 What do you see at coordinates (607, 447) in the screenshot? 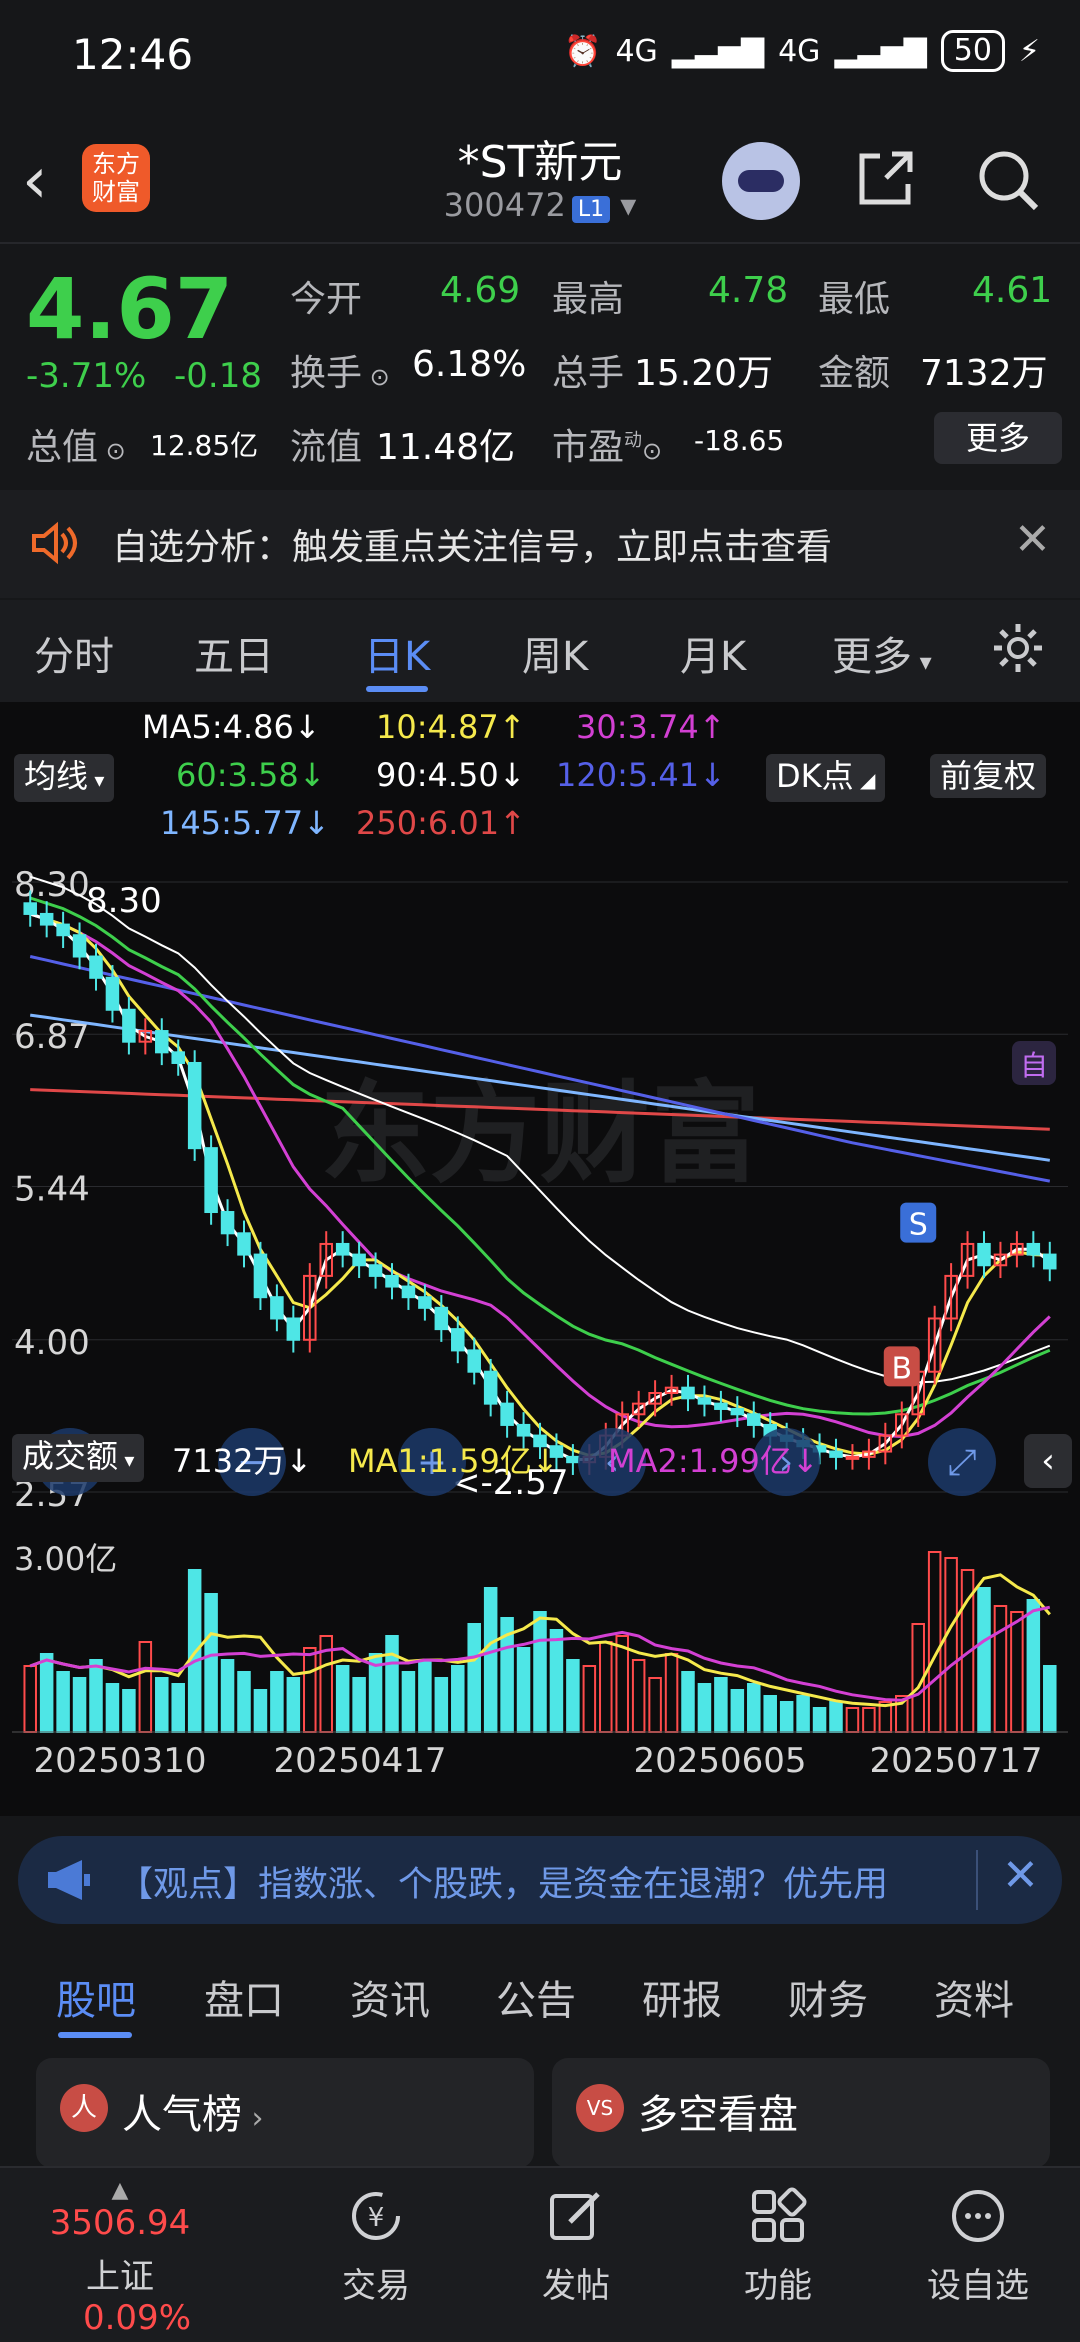
I see `pe-label: 市盈动⊙` at bounding box center [607, 447].